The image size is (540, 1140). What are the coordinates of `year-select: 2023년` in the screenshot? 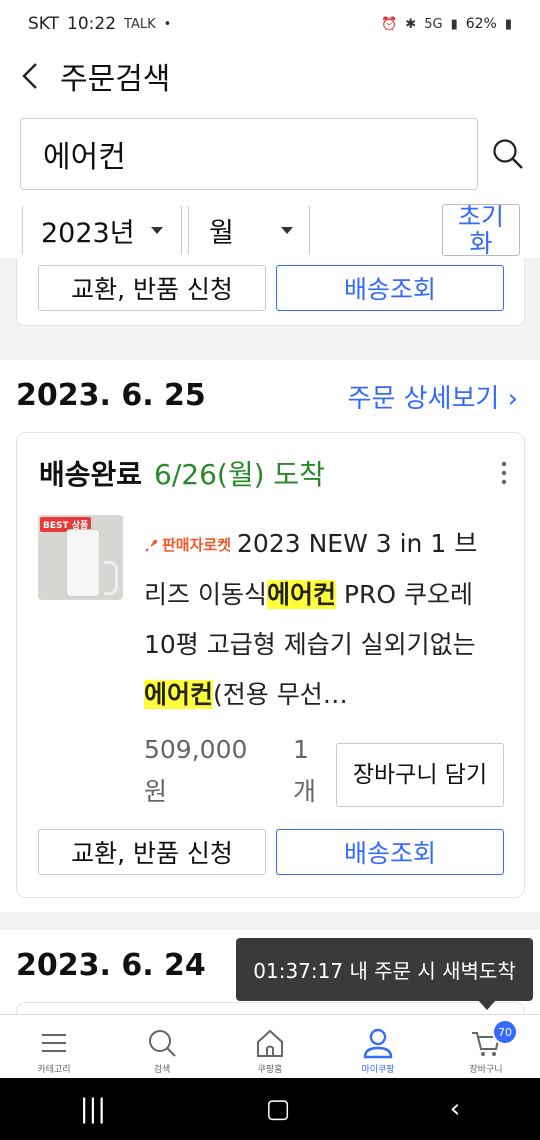 It's located at (102, 230).